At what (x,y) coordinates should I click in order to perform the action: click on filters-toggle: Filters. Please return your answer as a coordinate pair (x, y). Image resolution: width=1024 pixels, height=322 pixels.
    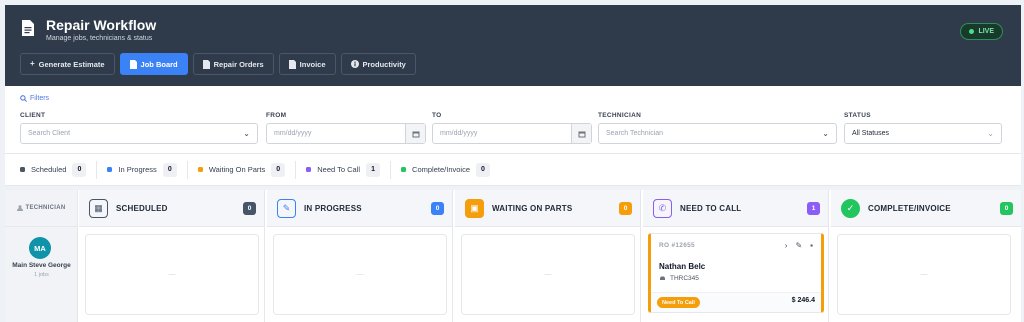
    Looking at the image, I should click on (34, 98).